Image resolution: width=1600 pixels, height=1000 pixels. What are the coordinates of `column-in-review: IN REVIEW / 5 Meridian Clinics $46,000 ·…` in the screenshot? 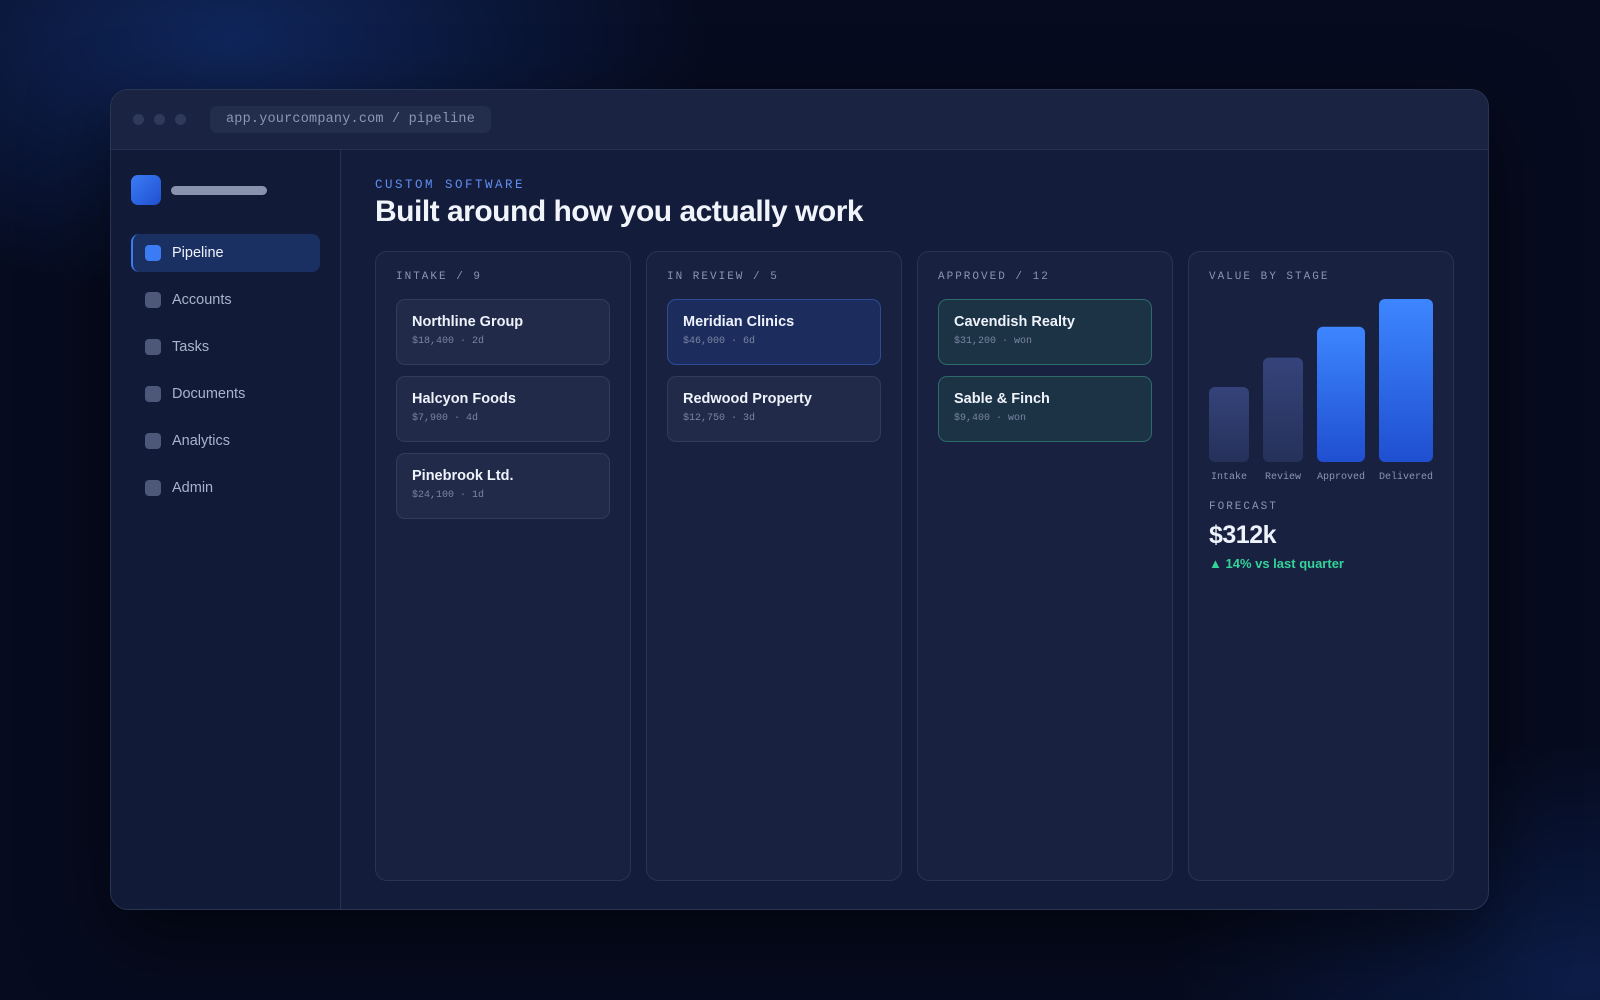 It's located at (774, 566).